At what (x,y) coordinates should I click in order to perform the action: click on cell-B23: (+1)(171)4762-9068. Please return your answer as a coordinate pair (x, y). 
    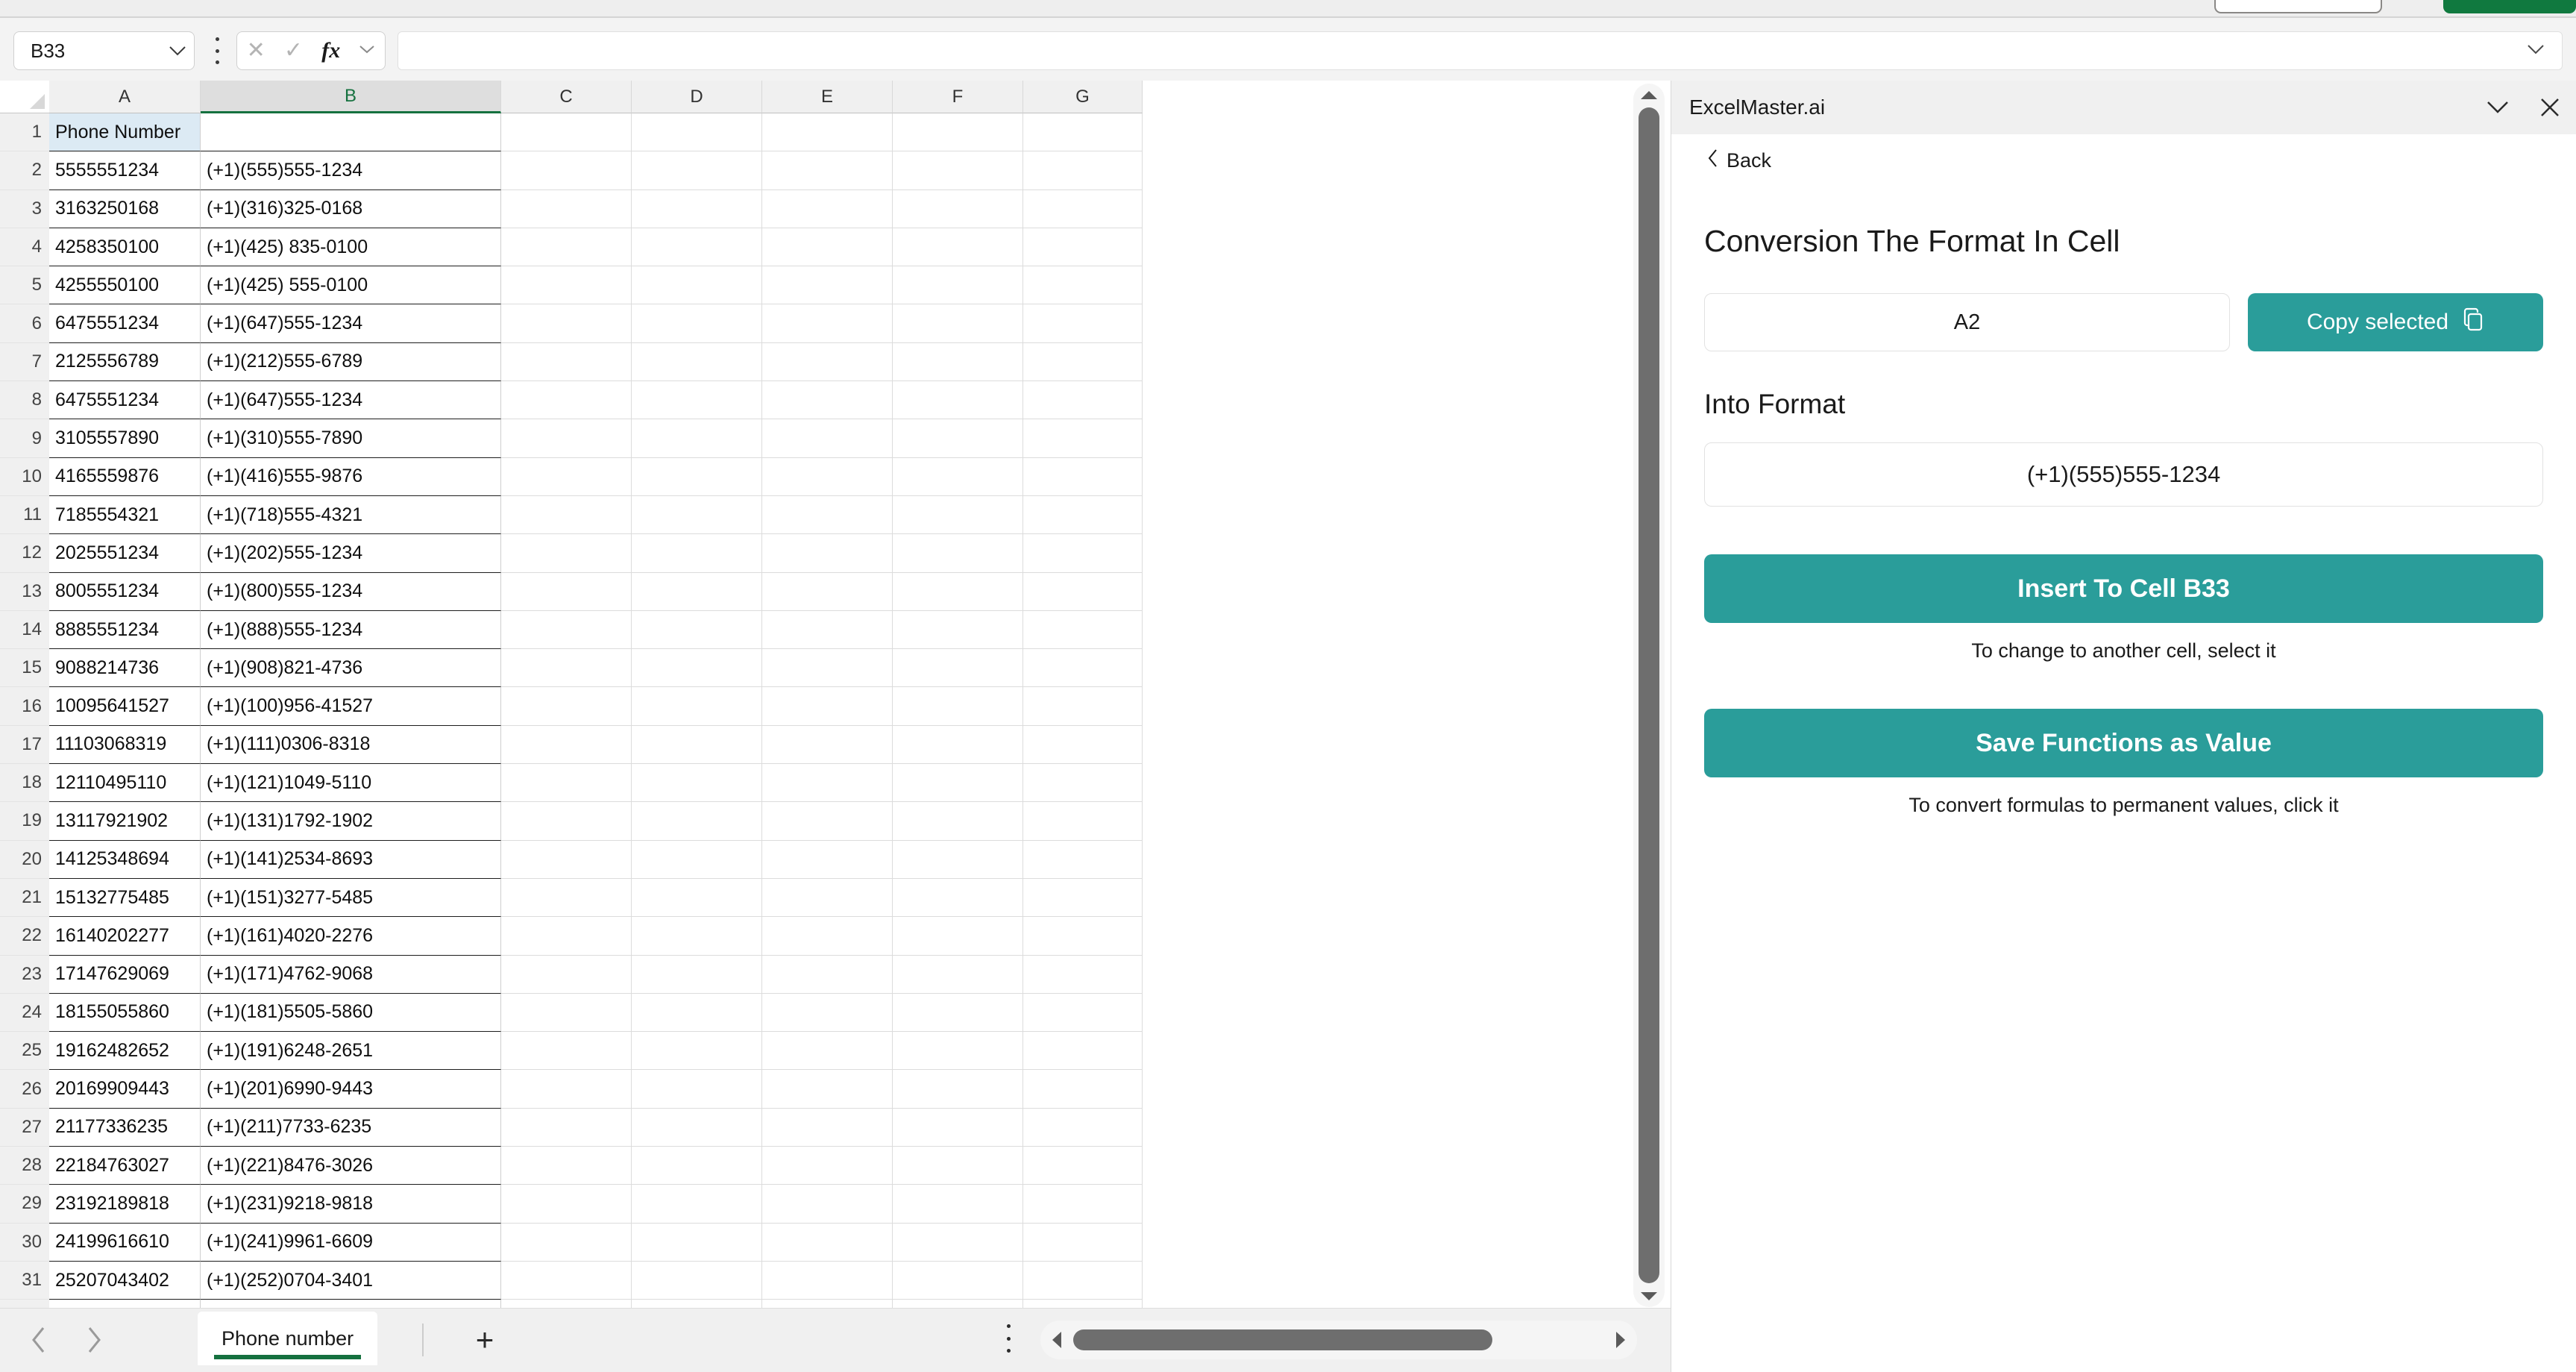
    Looking at the image, I should click on (351, 974).